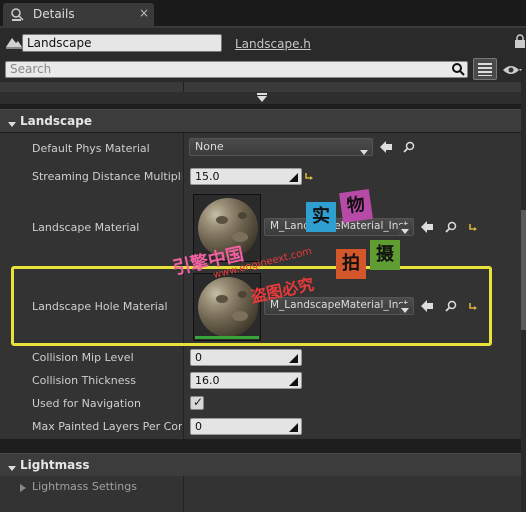 Image resolution: width=526 pixels, height=512 pixels. I want to click on watermark-badge: 摄, so click(385, 255).